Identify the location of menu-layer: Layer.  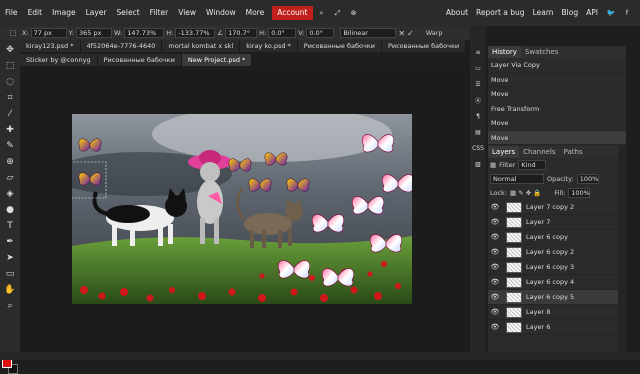
(96, 13).